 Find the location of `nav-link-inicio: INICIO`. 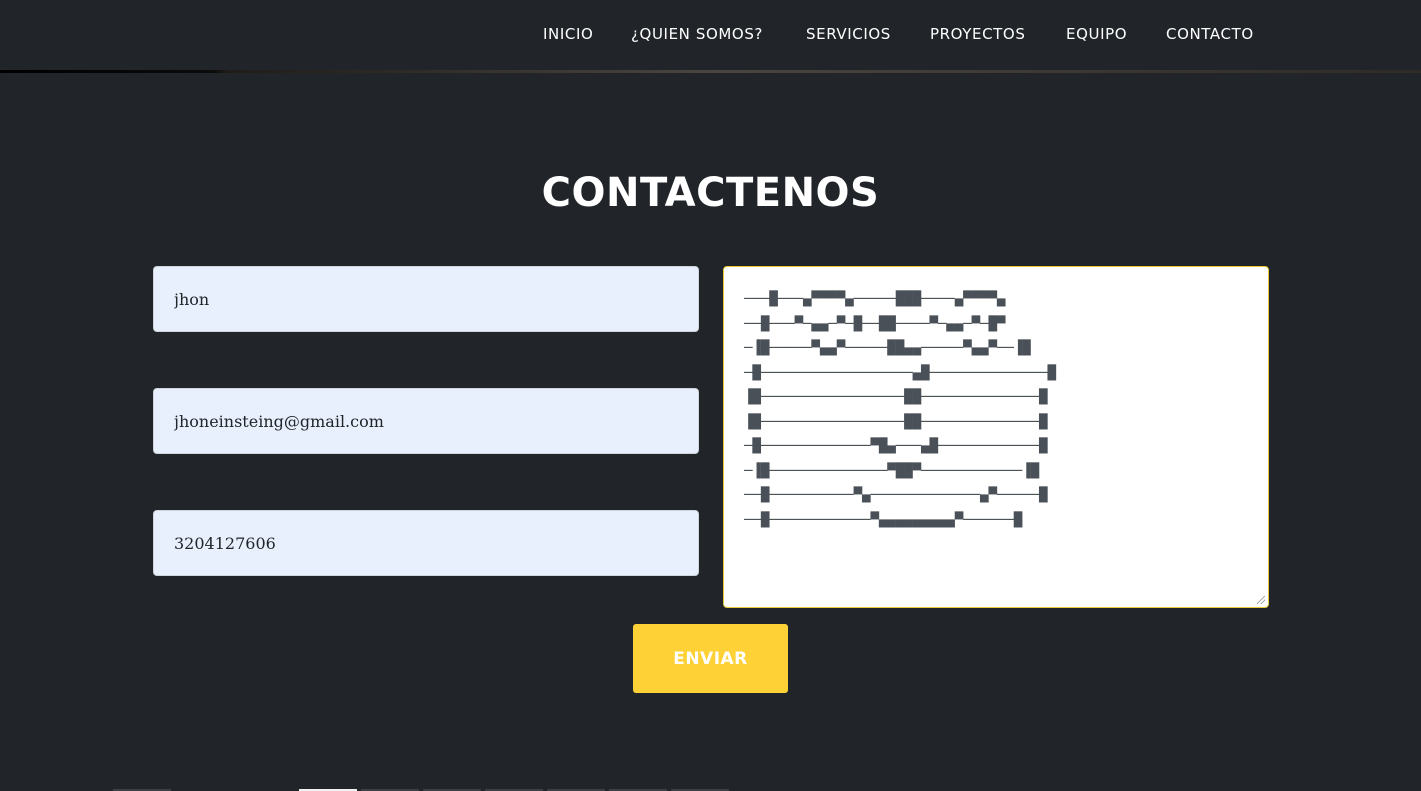

nav-link-inicio: INICIO is located at coordinates (568, 34).